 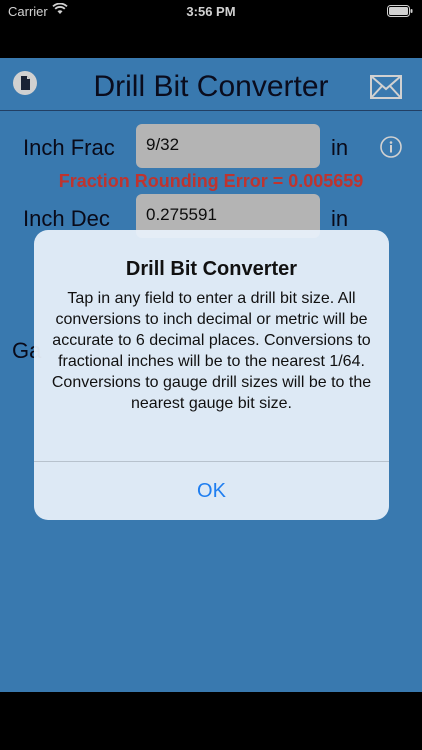 I want to click on alert-title: Drill Bit Converter, so click(x=211, y=269).